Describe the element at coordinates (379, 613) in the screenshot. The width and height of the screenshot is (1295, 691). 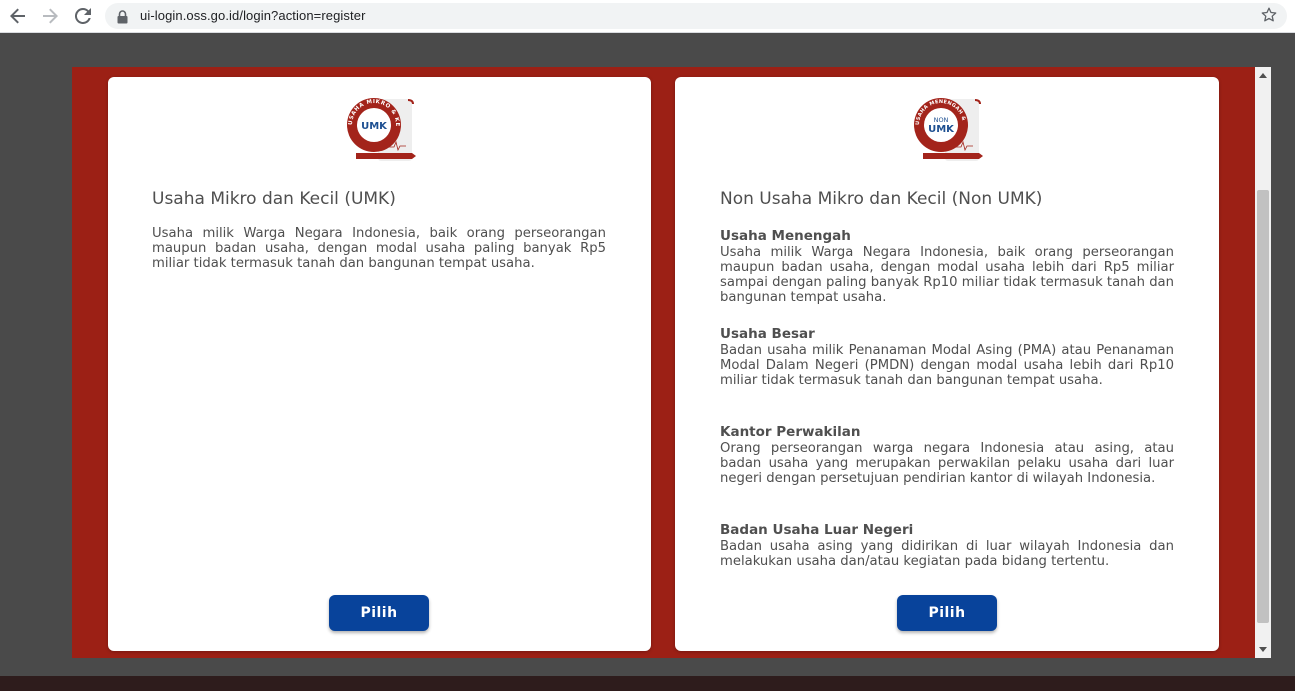
I see `umk-pilih-button: Pilih` at that location.